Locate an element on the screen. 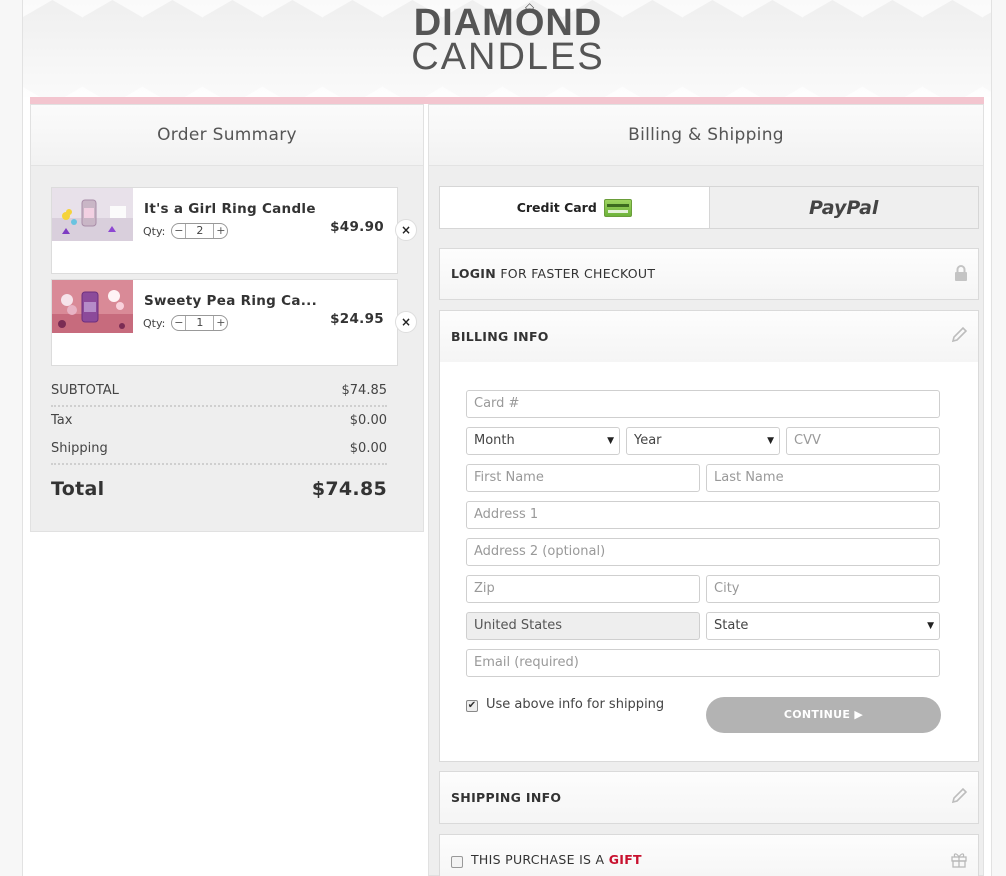  first-name-input: First Name is located at coordinates (583, 478).